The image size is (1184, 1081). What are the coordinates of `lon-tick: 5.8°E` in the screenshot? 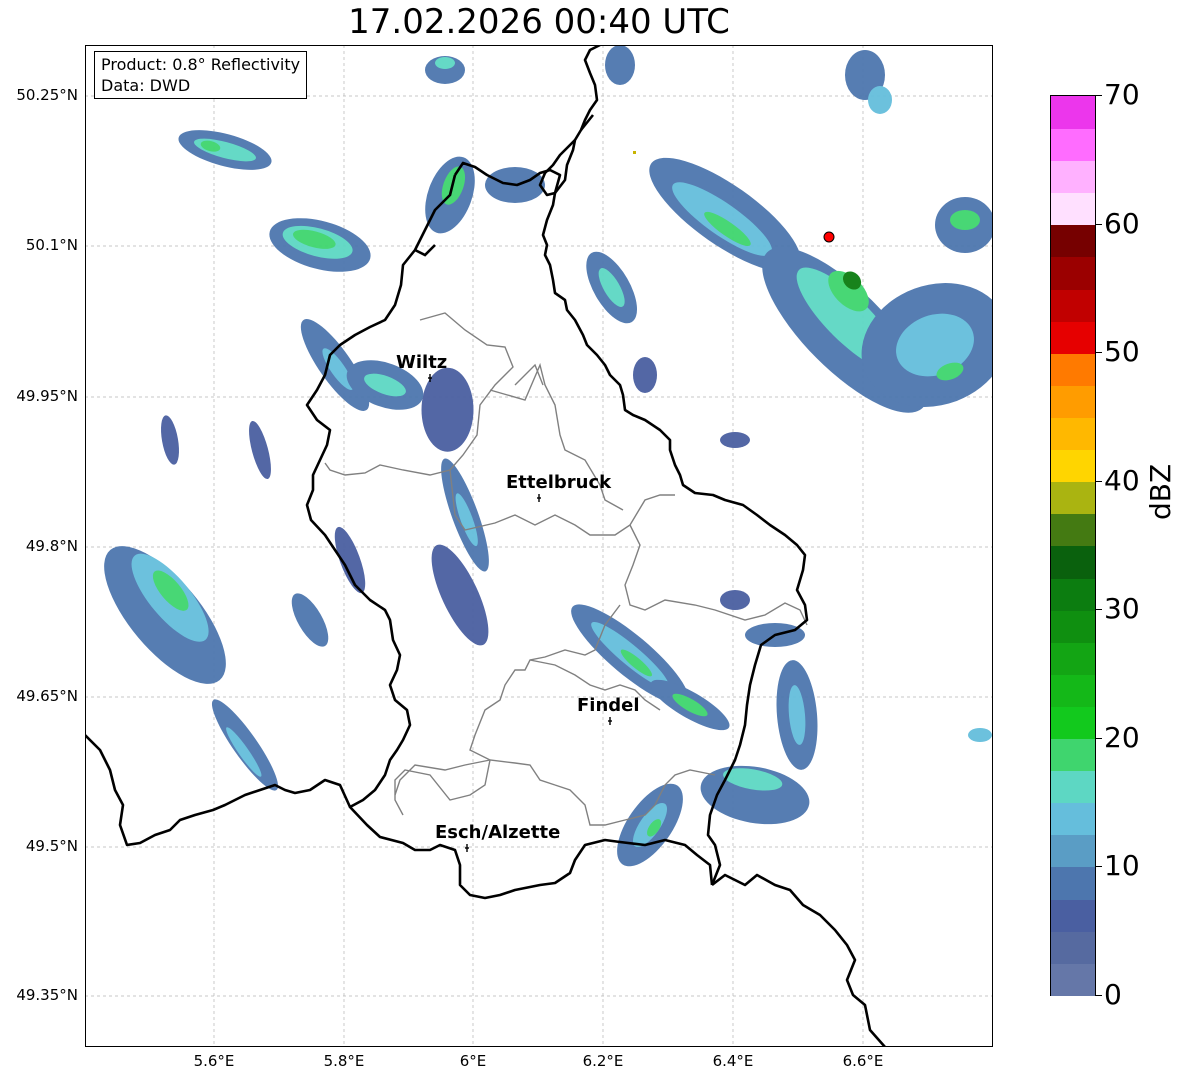 It's located at (344, 1061).